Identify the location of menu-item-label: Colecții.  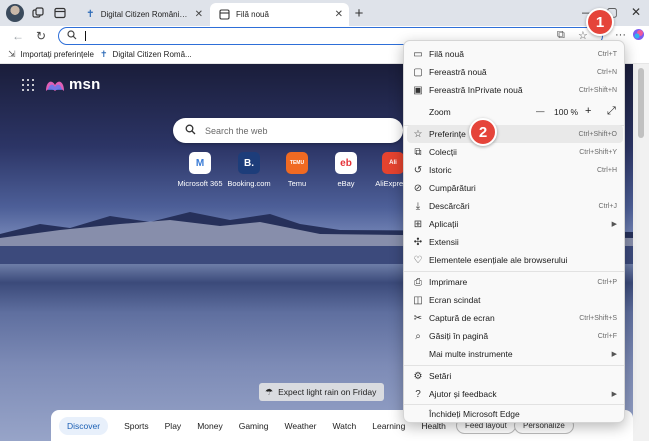
(443, 152).